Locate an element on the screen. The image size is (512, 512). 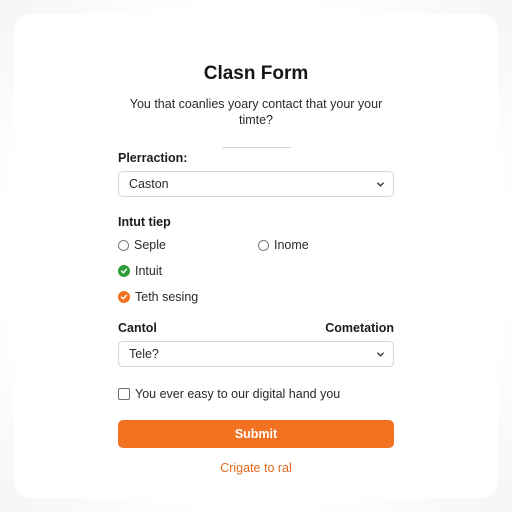
submit-button: Submit is located at coordinates (256, 434).